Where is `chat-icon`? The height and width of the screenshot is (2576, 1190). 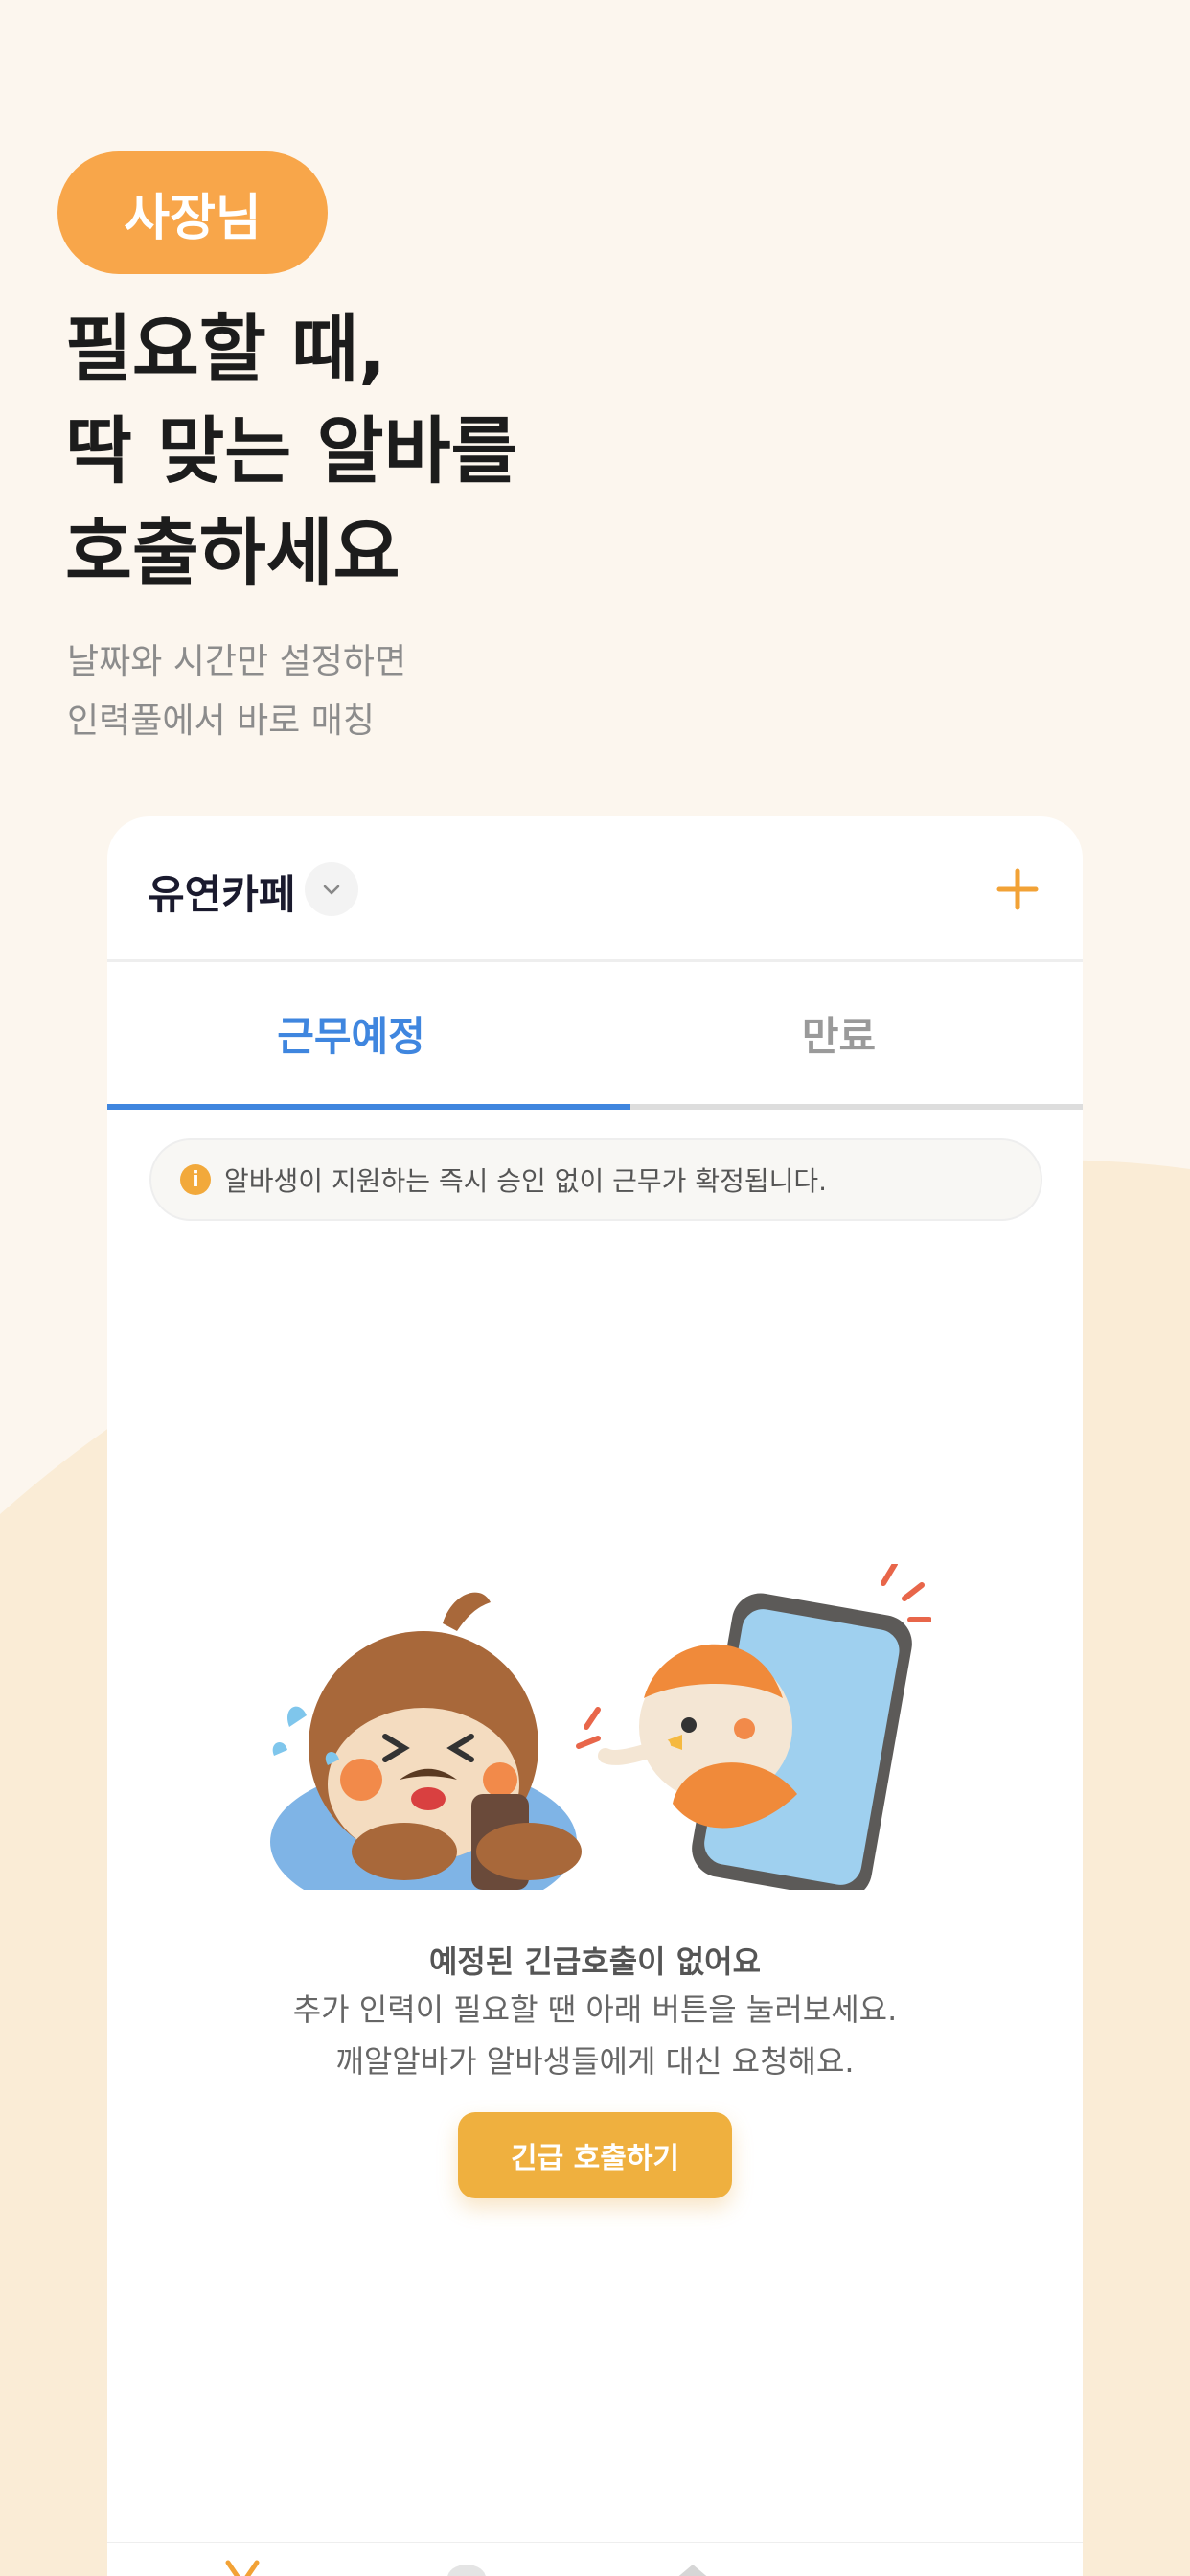
chat-icon is located at coordinates (467, 2567).